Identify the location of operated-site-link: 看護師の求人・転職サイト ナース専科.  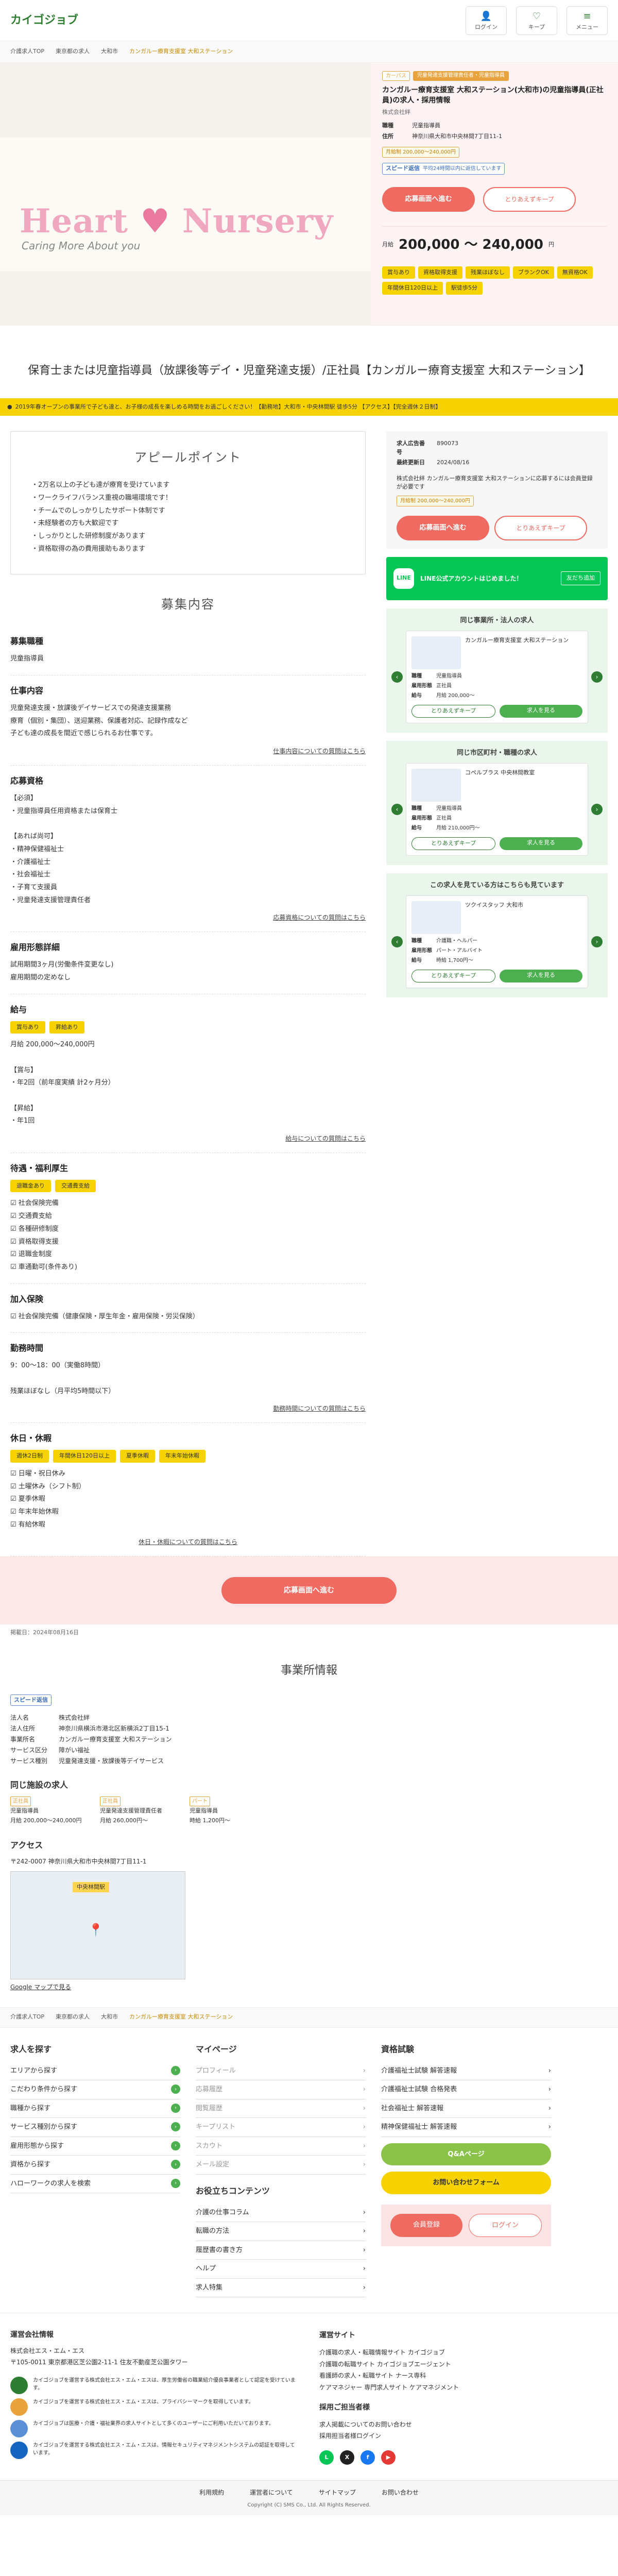
(463, 2376).